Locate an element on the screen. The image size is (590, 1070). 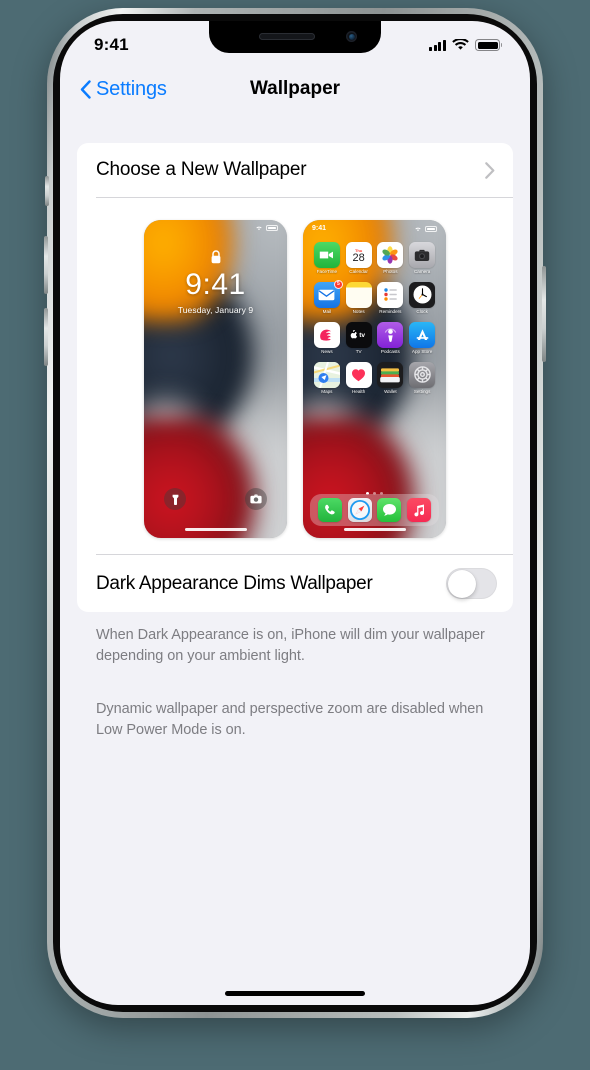
home-indicator-bar is located at coordinates (295, 993).